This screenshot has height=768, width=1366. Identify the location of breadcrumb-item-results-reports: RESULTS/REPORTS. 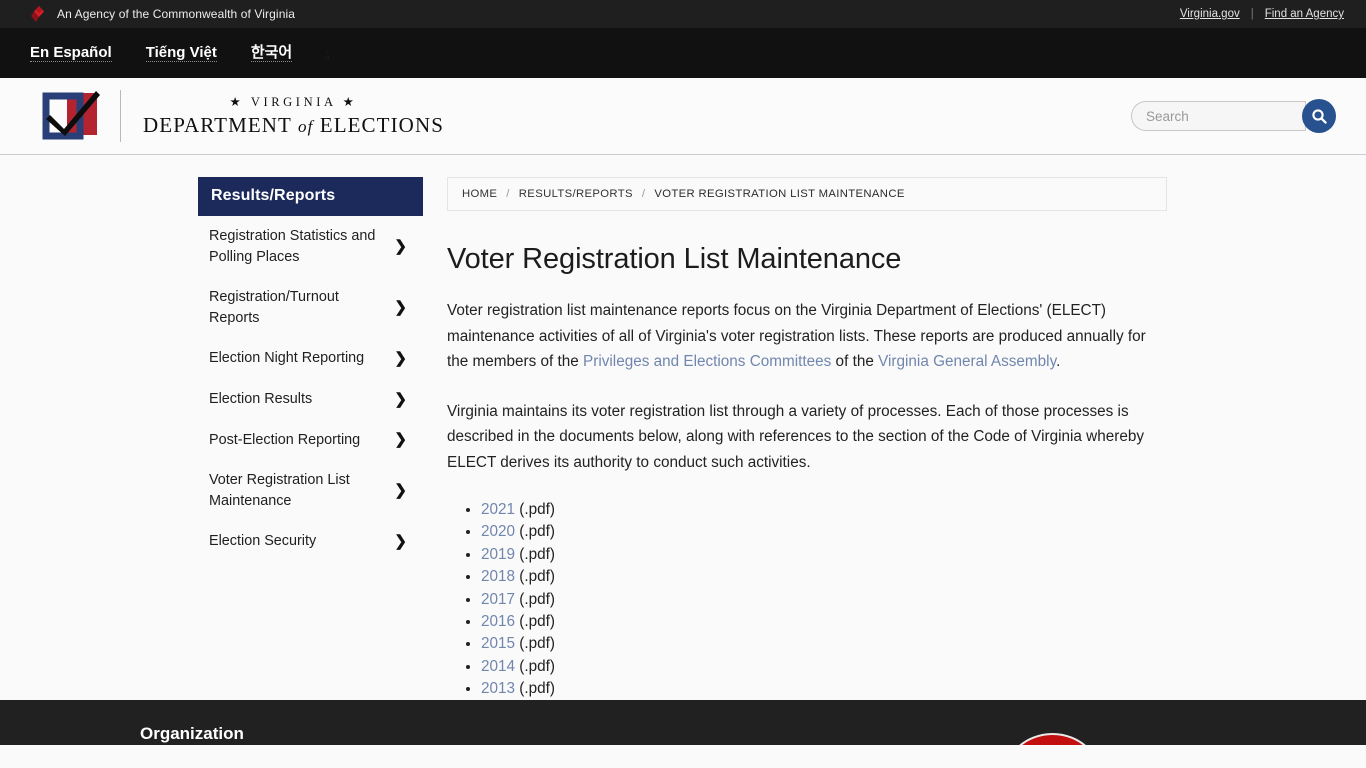
(576, 194).